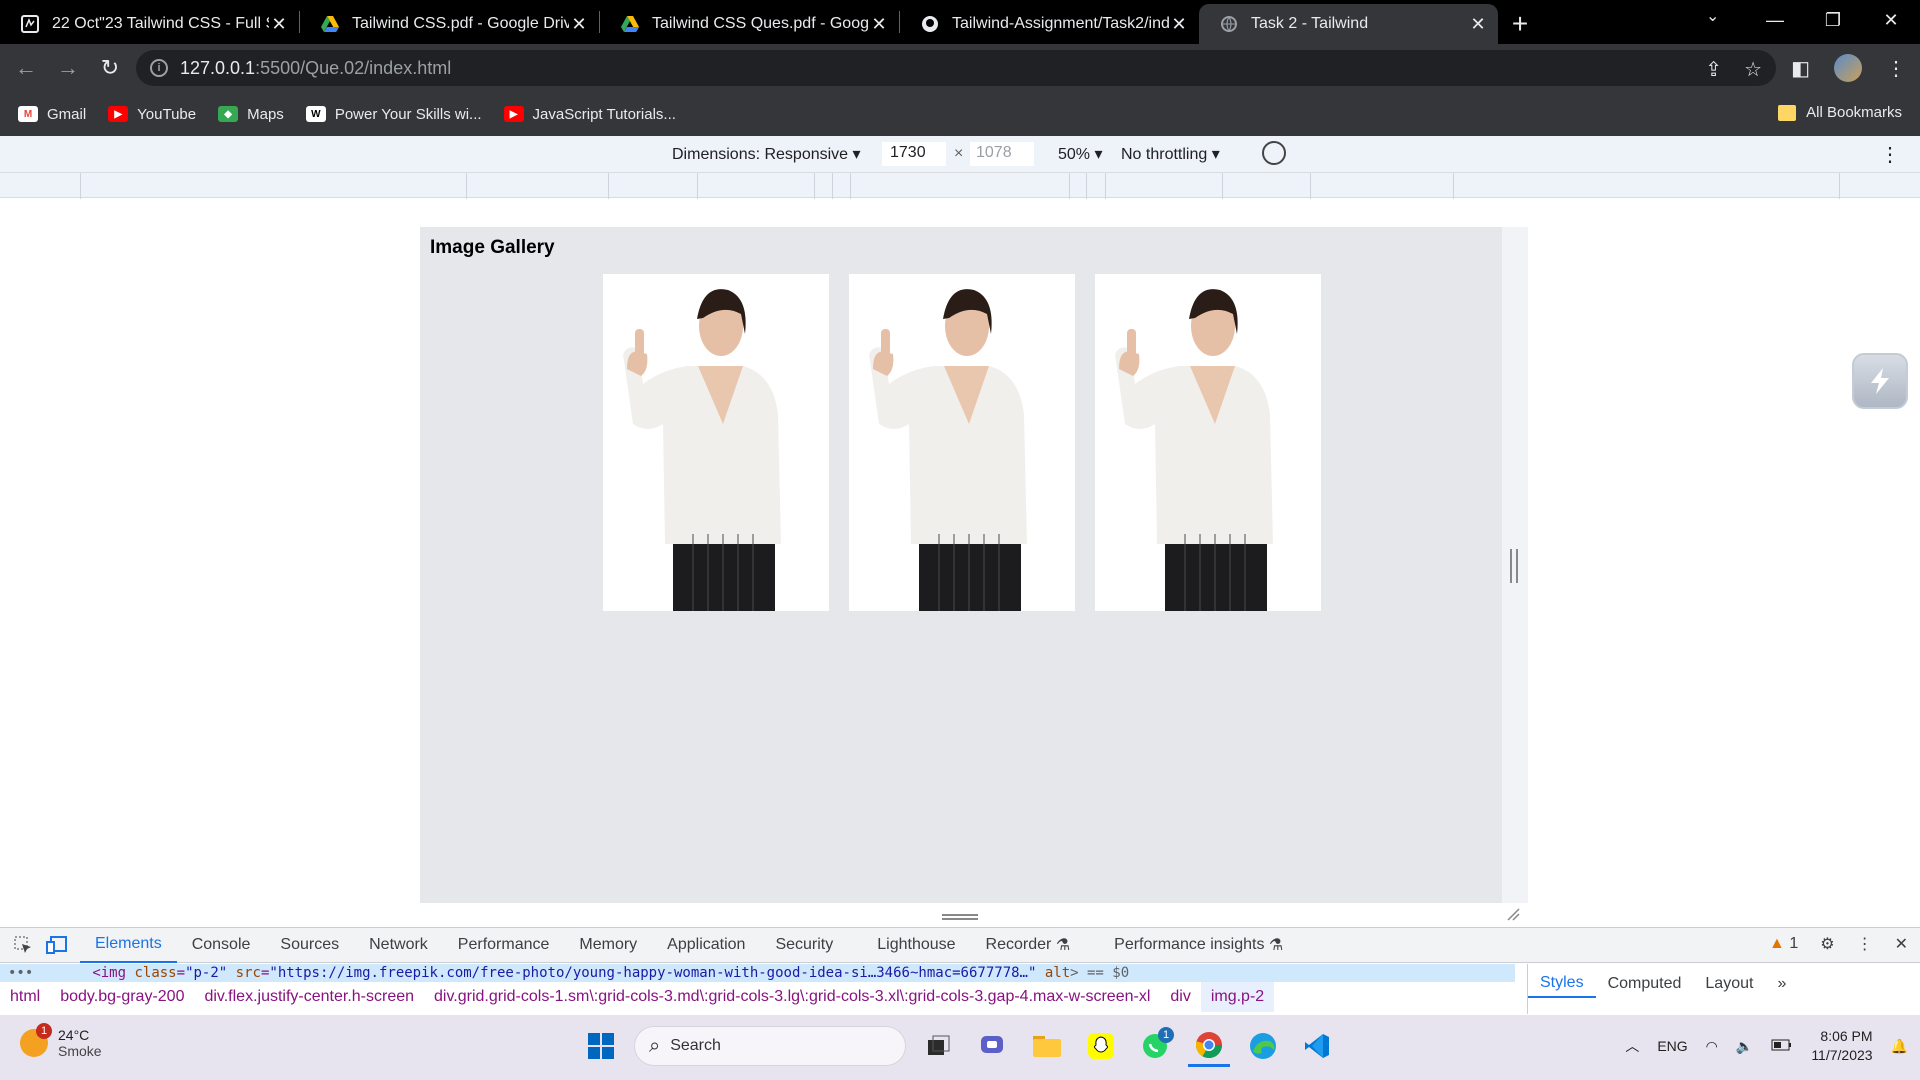 Image resolution: width=1920 pixels, height=1080 pixels. Describe the element at coordinates (449, 24) in the screenshot. I see `browser-tab: Tailwind CSS.pdf - Google Drive ✕` at that location.